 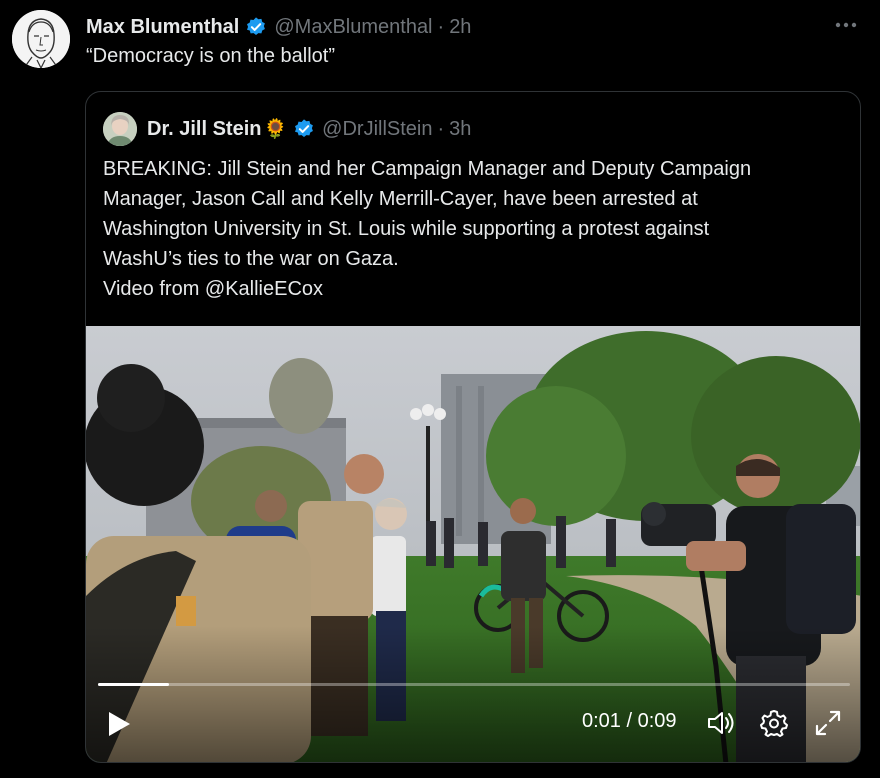 I want to click on quoted-text-line: WashU’s ties to the war on Gaza., so click(x=251, y=259).